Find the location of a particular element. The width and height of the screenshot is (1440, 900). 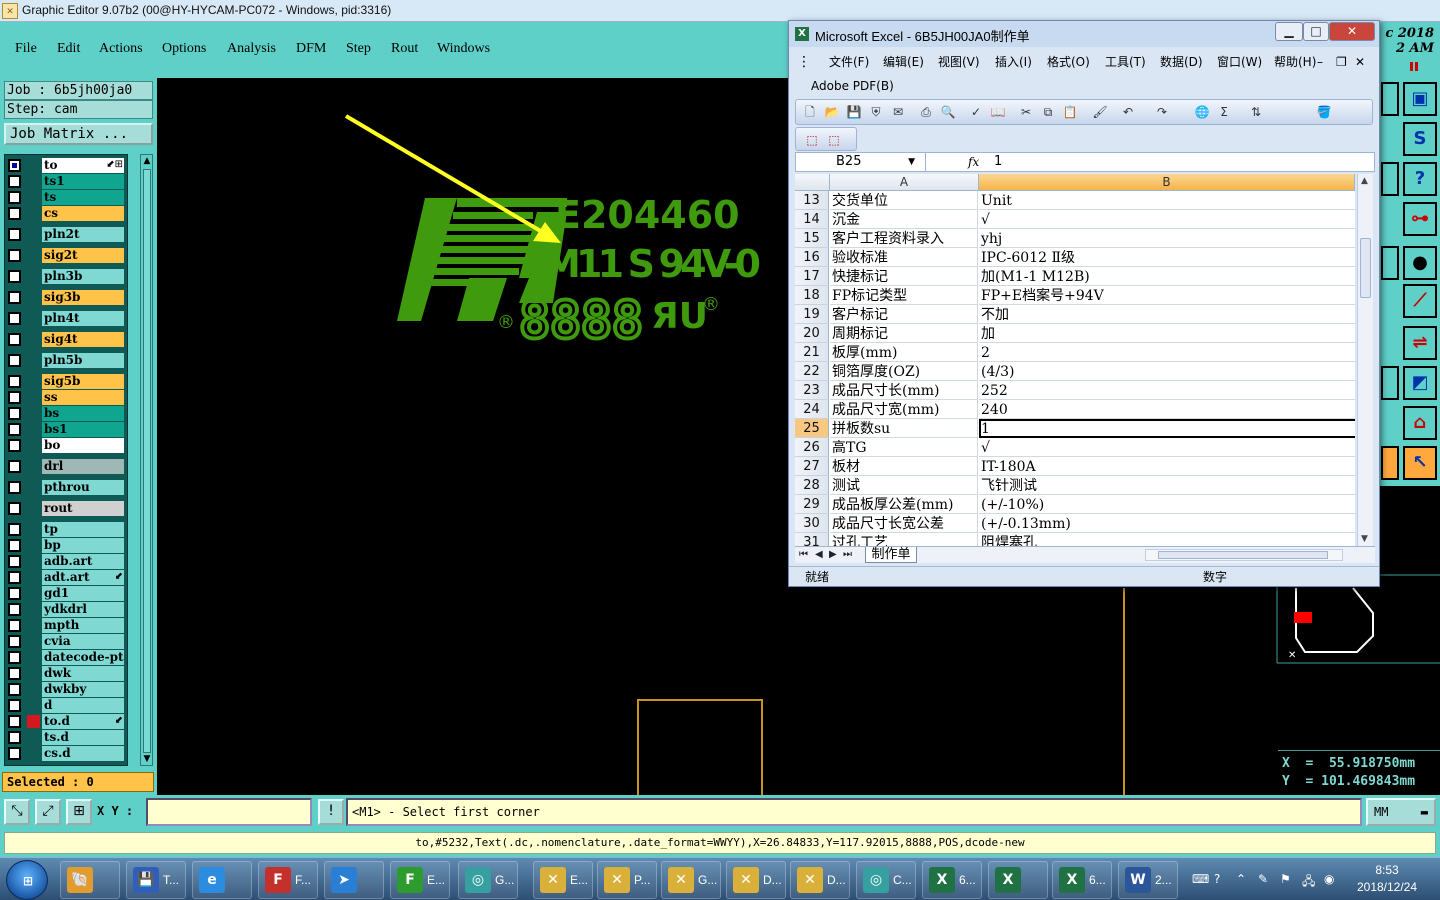

keyboard-icon: ⌨ is located at coordinates (1200, 879).